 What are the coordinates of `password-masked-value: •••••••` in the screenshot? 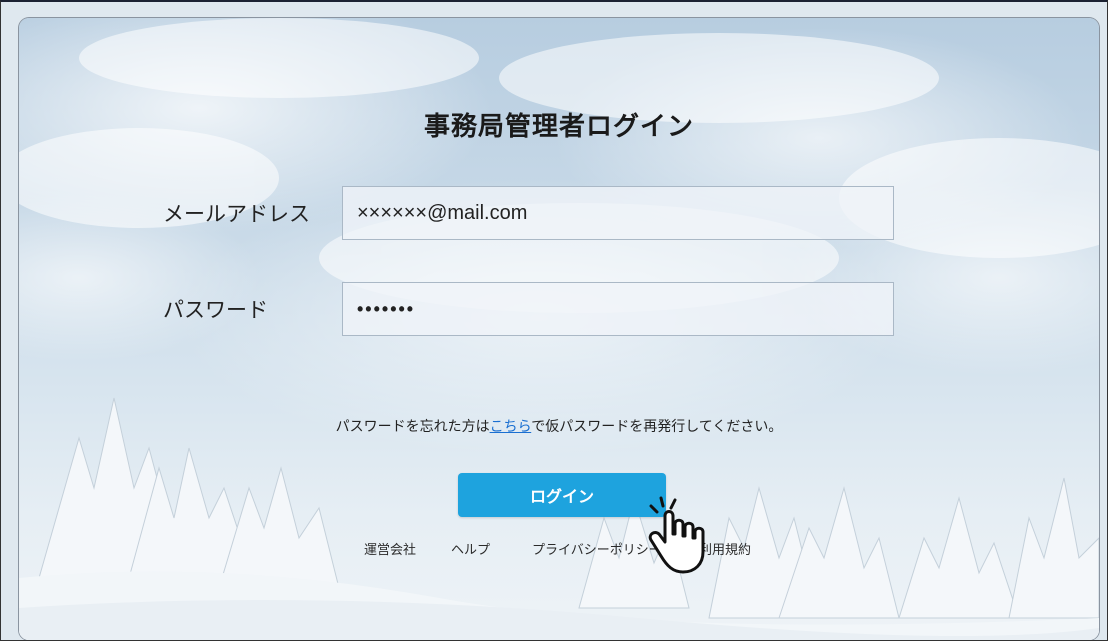 It's located at (386, 309).